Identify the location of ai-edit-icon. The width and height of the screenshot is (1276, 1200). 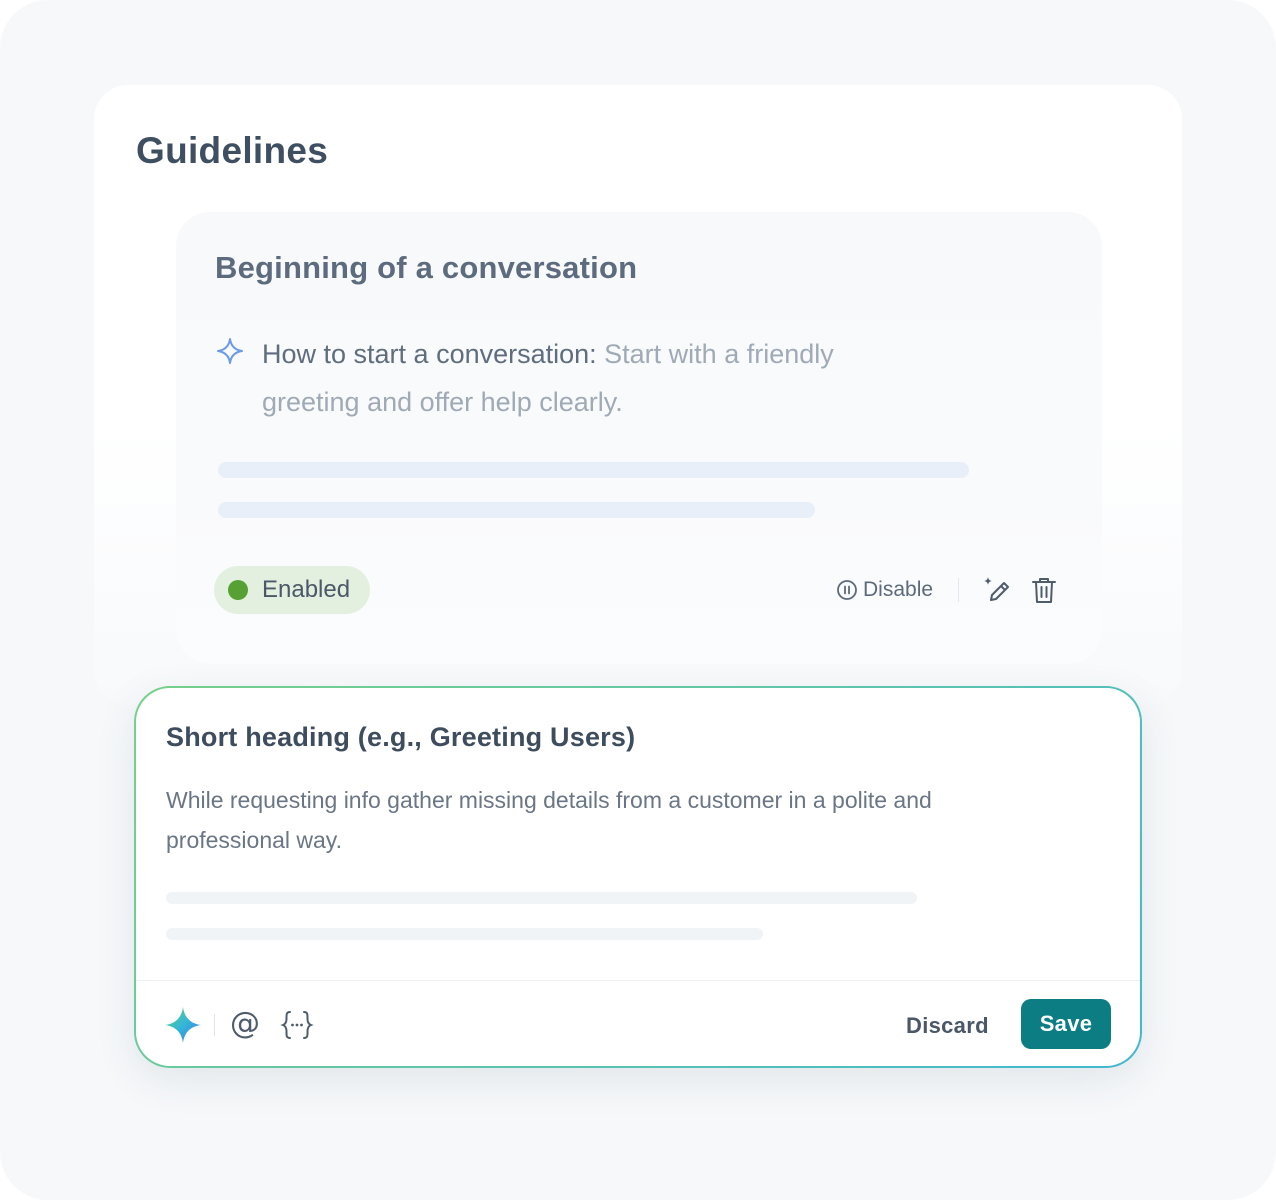
(997, 590).